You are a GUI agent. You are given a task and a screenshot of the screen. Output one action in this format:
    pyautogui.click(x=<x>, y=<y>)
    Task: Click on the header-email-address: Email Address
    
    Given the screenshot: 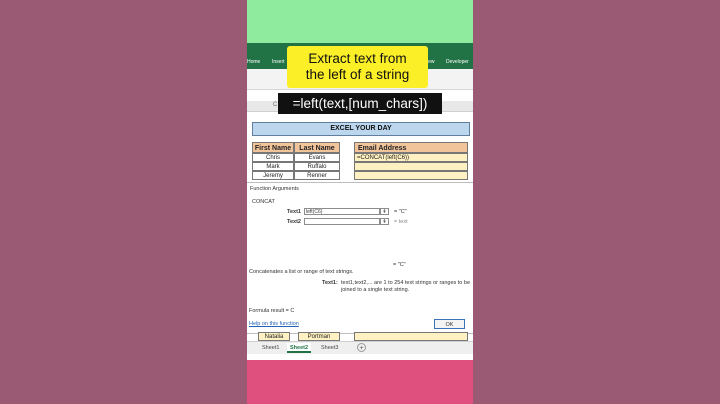 What is the action you would take?
    pyautogui.click(x=411, y=147)
    